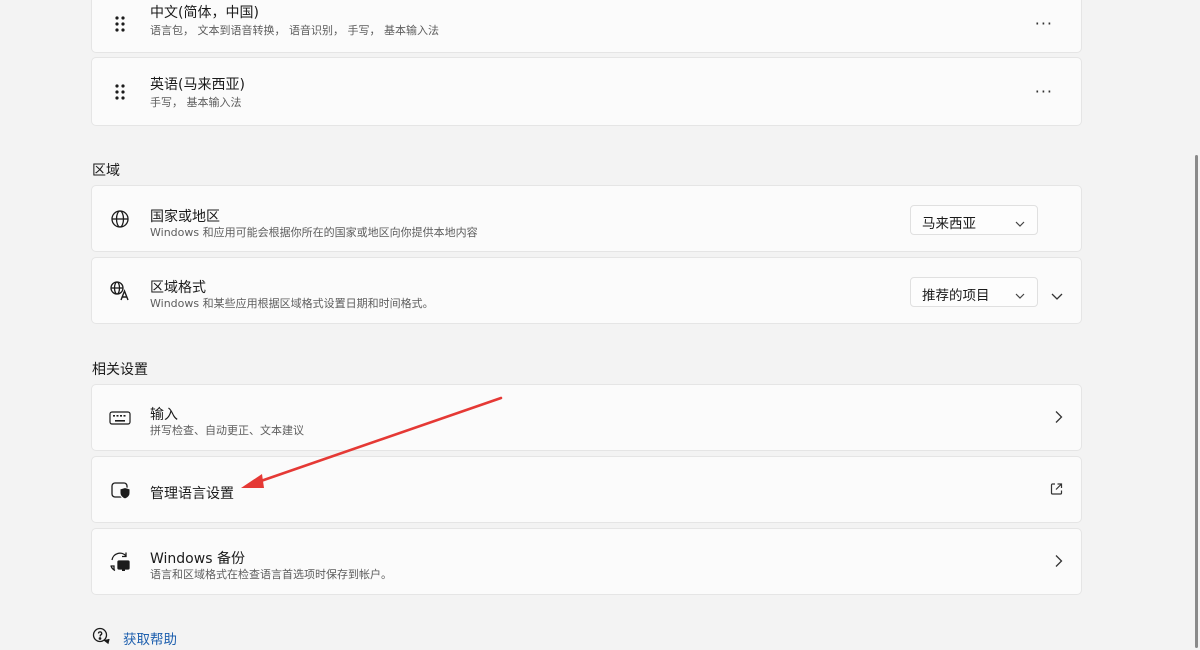  What do you see at coordinates (120, 562) in the screenshot?
I see `backup-sync-icon` at bounding box center [120, 562].